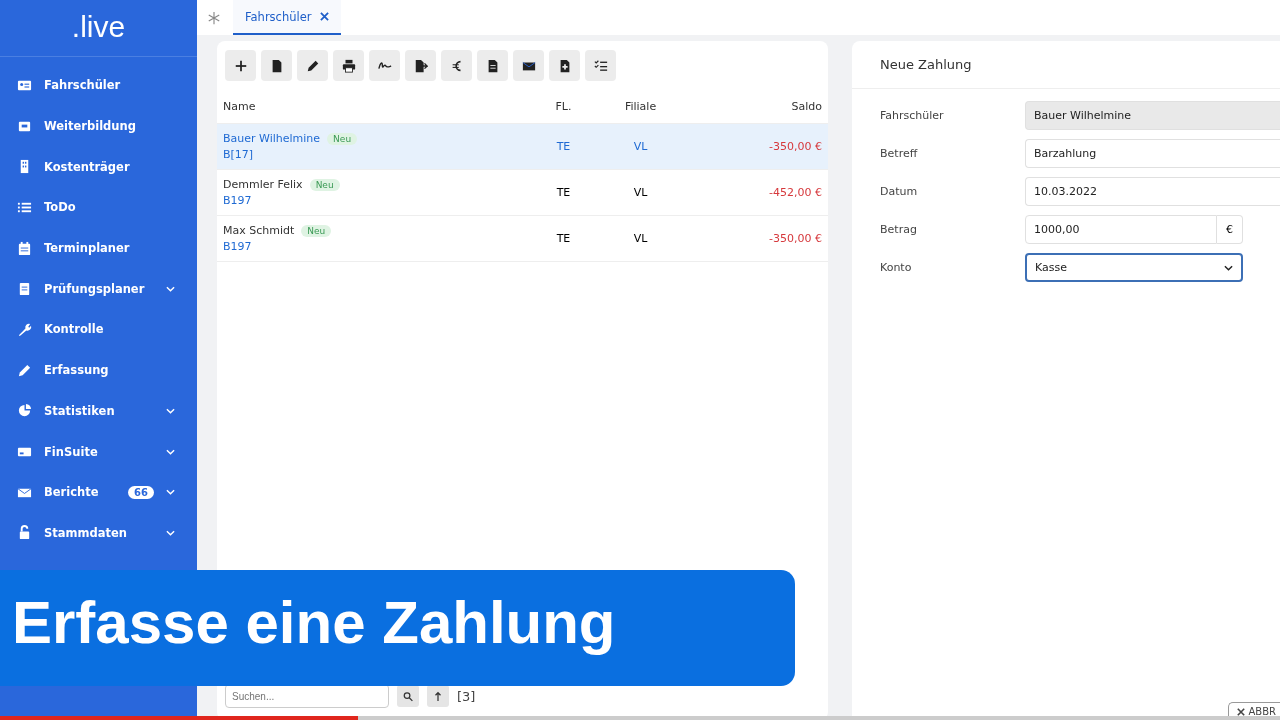  What do you see at coordinates (98, 126) in the screenshot?
I see `sidebar-item: Weiterbildung` at bounding box center [98, 126].